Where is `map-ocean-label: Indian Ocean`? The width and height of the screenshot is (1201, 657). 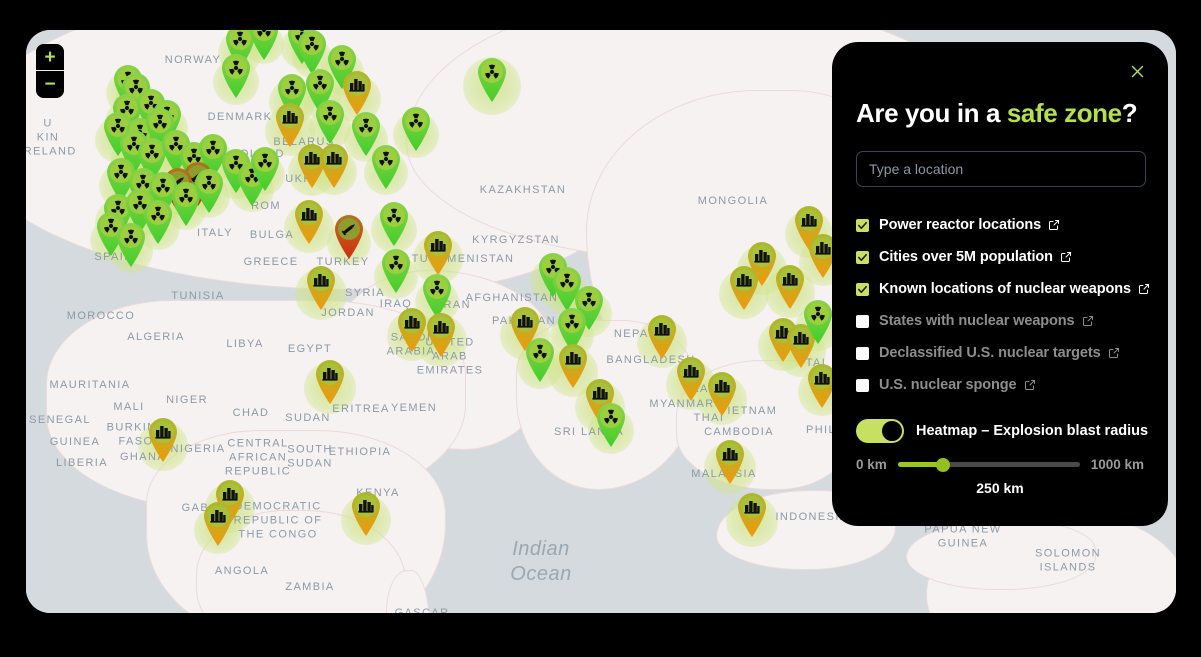
map-ocean-label: Indian Ocean is located at coordinates (541, 561).